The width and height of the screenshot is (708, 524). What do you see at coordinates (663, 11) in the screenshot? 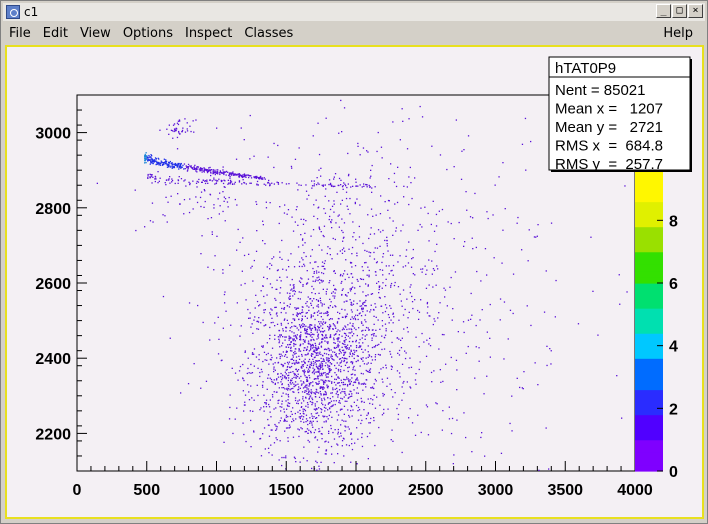
I see `minimize-button: _` at bounding box center [663, 11].